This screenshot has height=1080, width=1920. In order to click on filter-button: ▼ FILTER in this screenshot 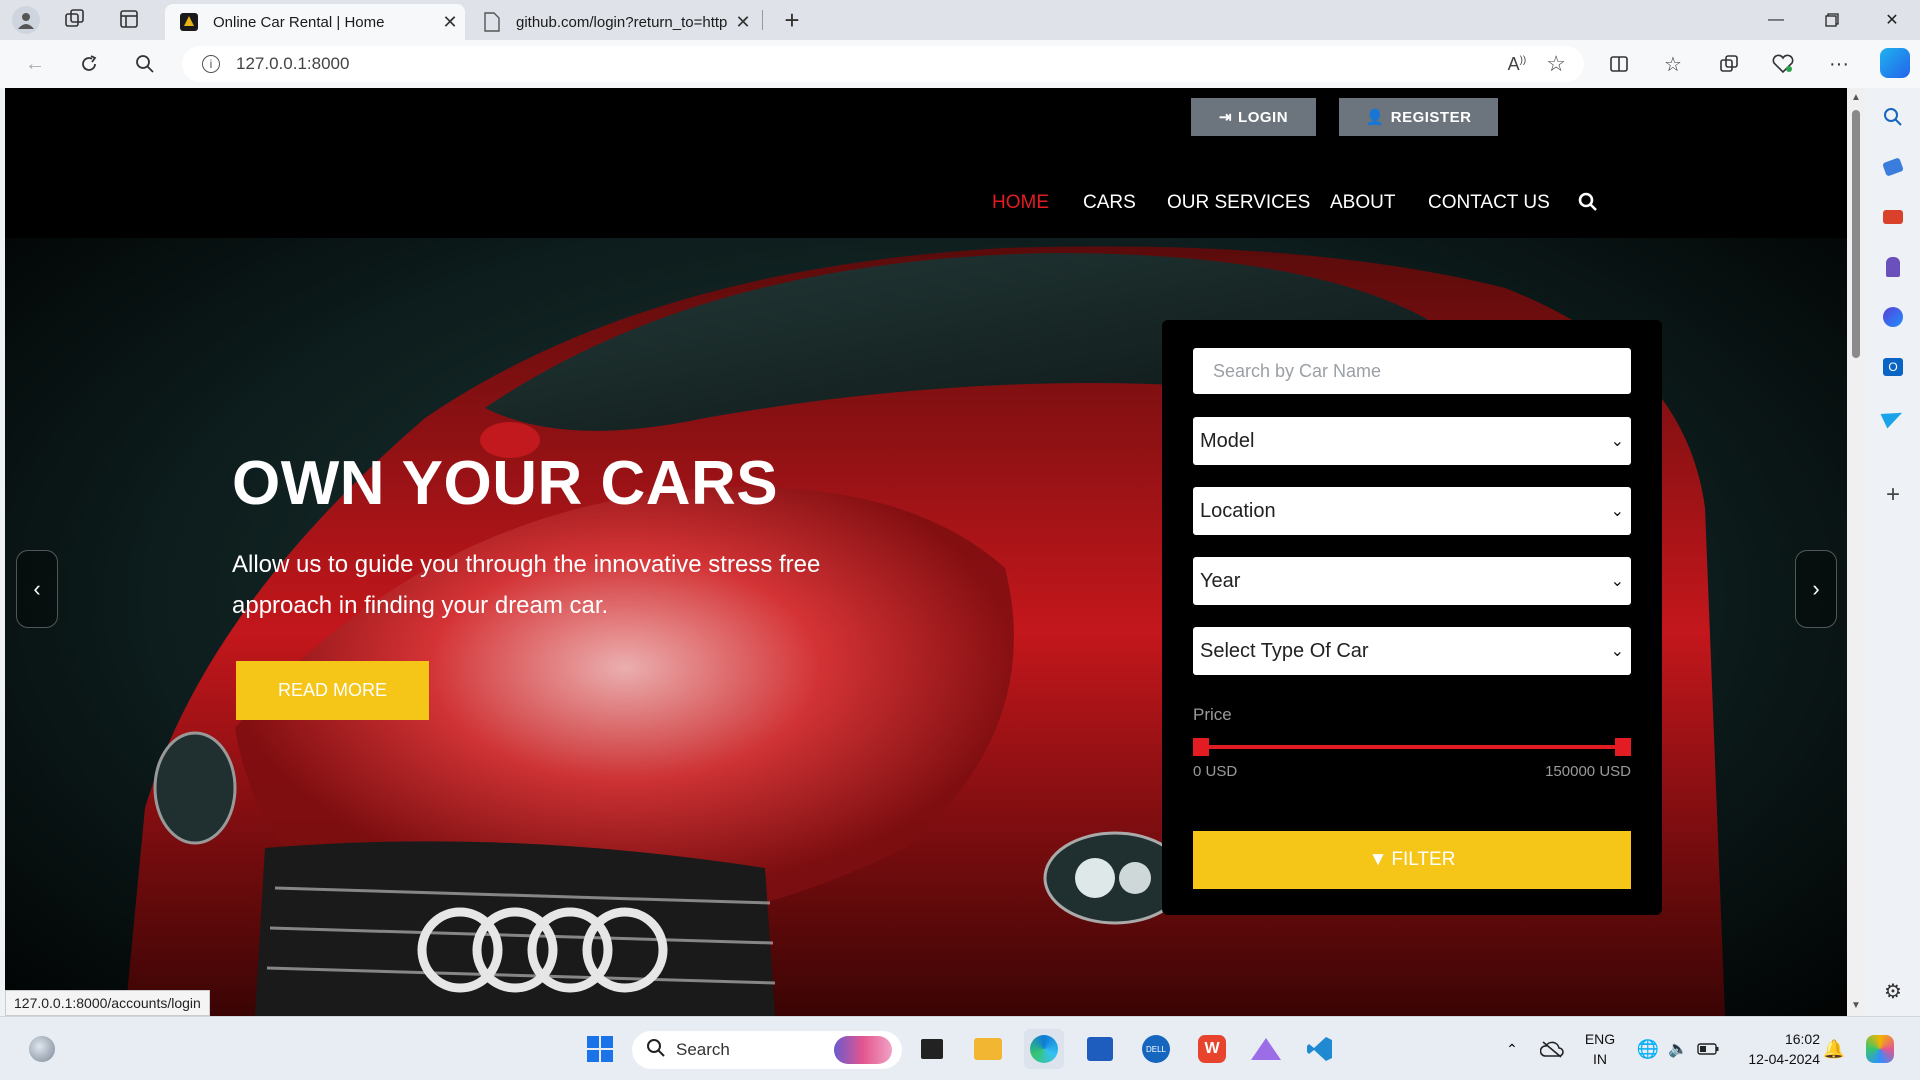, I will do `click(1412, 860)`.